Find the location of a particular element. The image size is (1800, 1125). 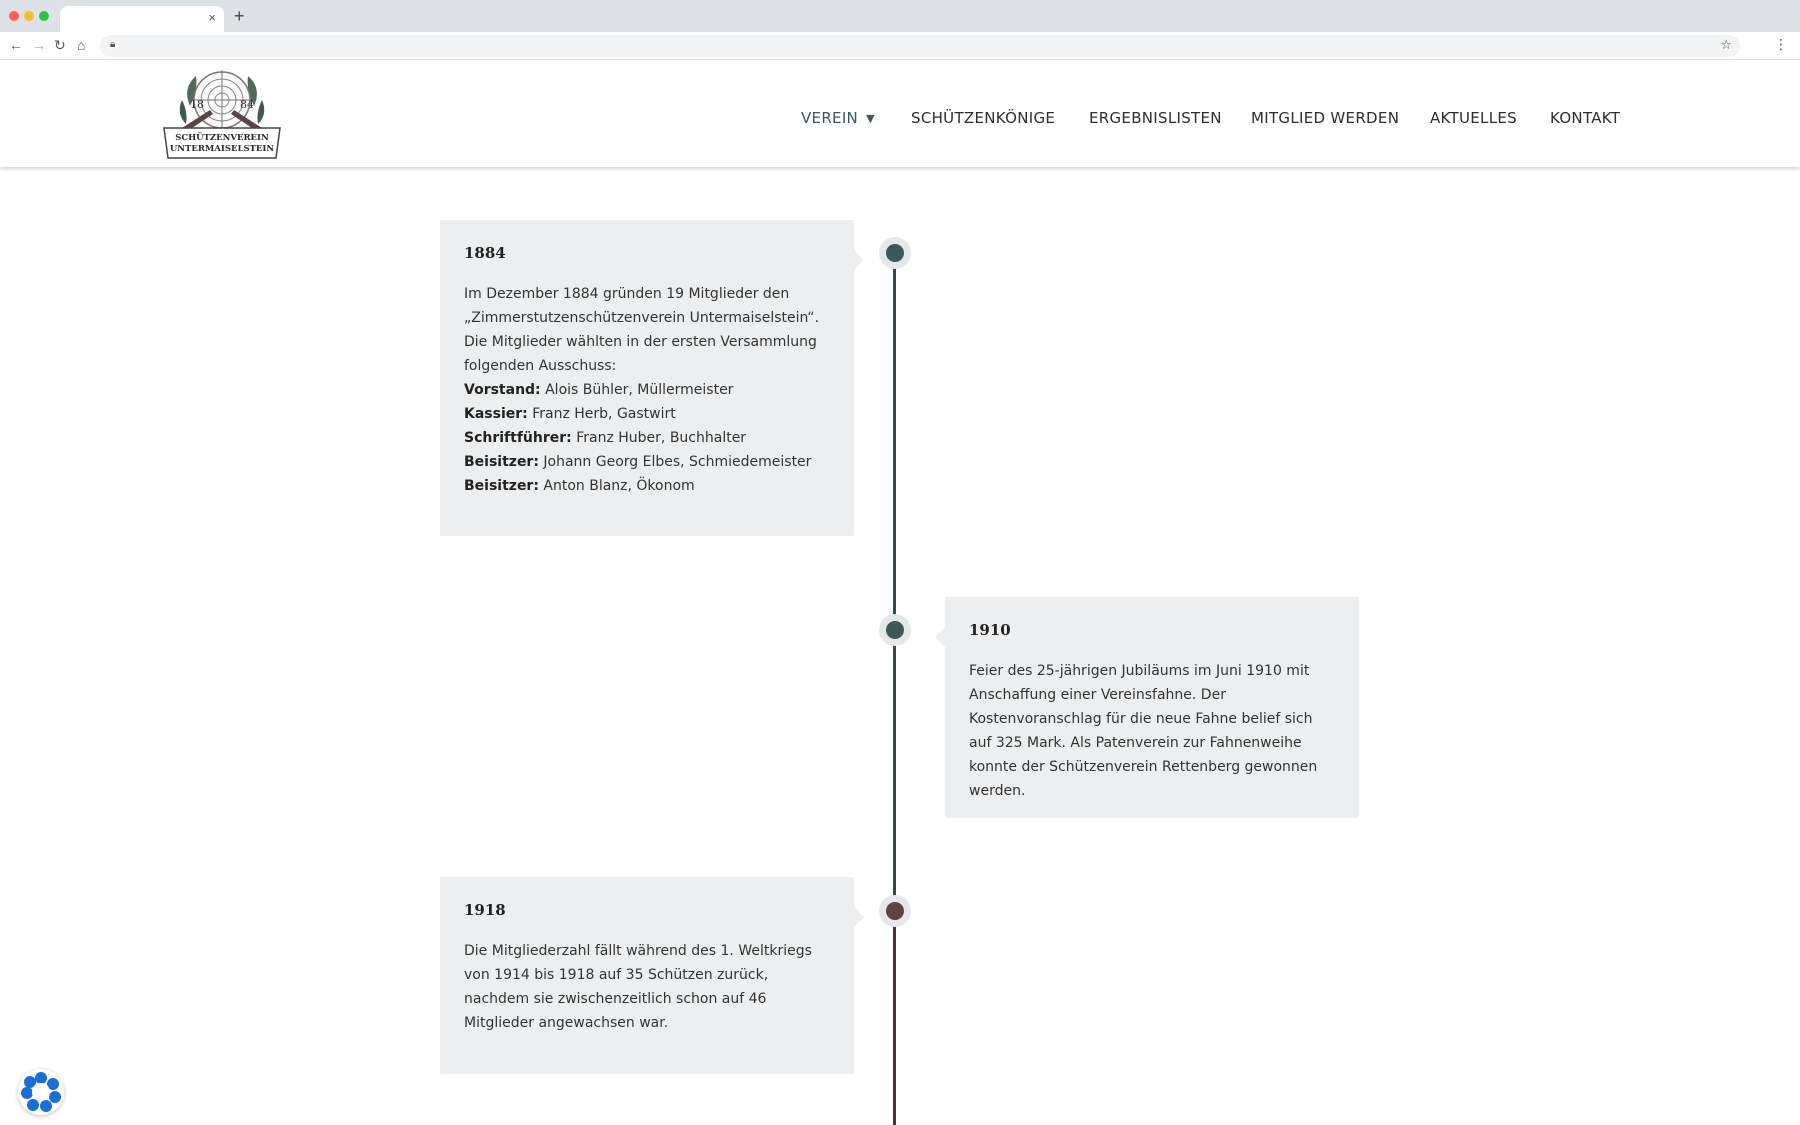

new-tab-icon: + is located at coordinates (239, 16).